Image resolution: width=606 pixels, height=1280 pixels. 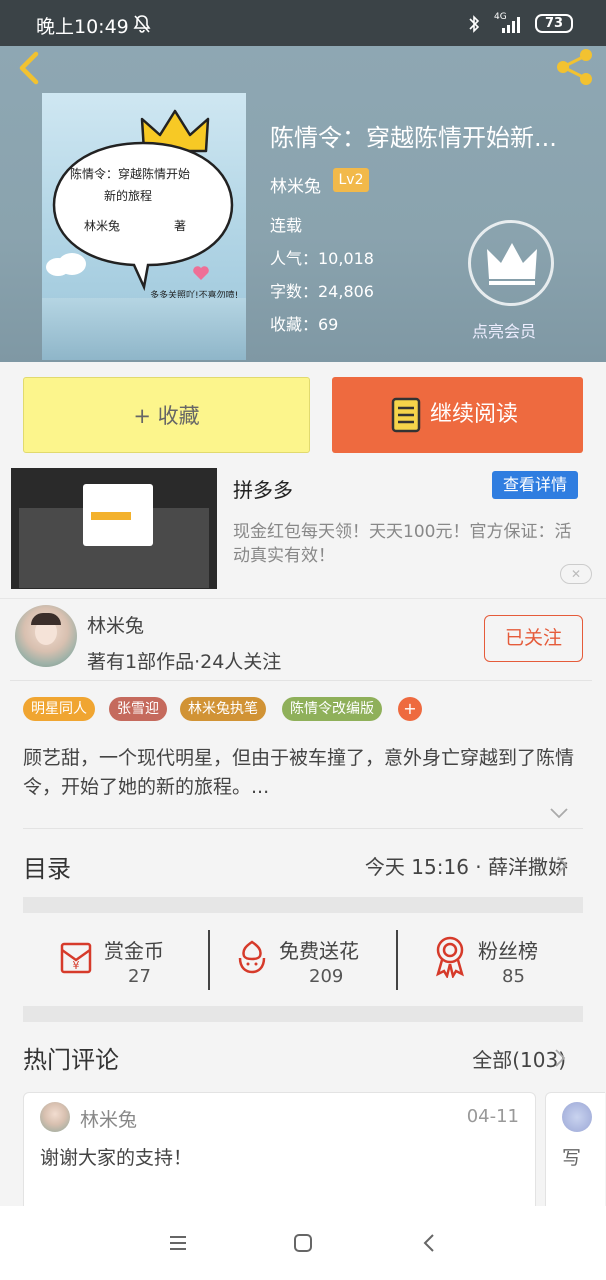 What do you see at coordinates (559, 813) in the screenshot?
I see `expand-chevron-icon` at bounding box center [559, 813].